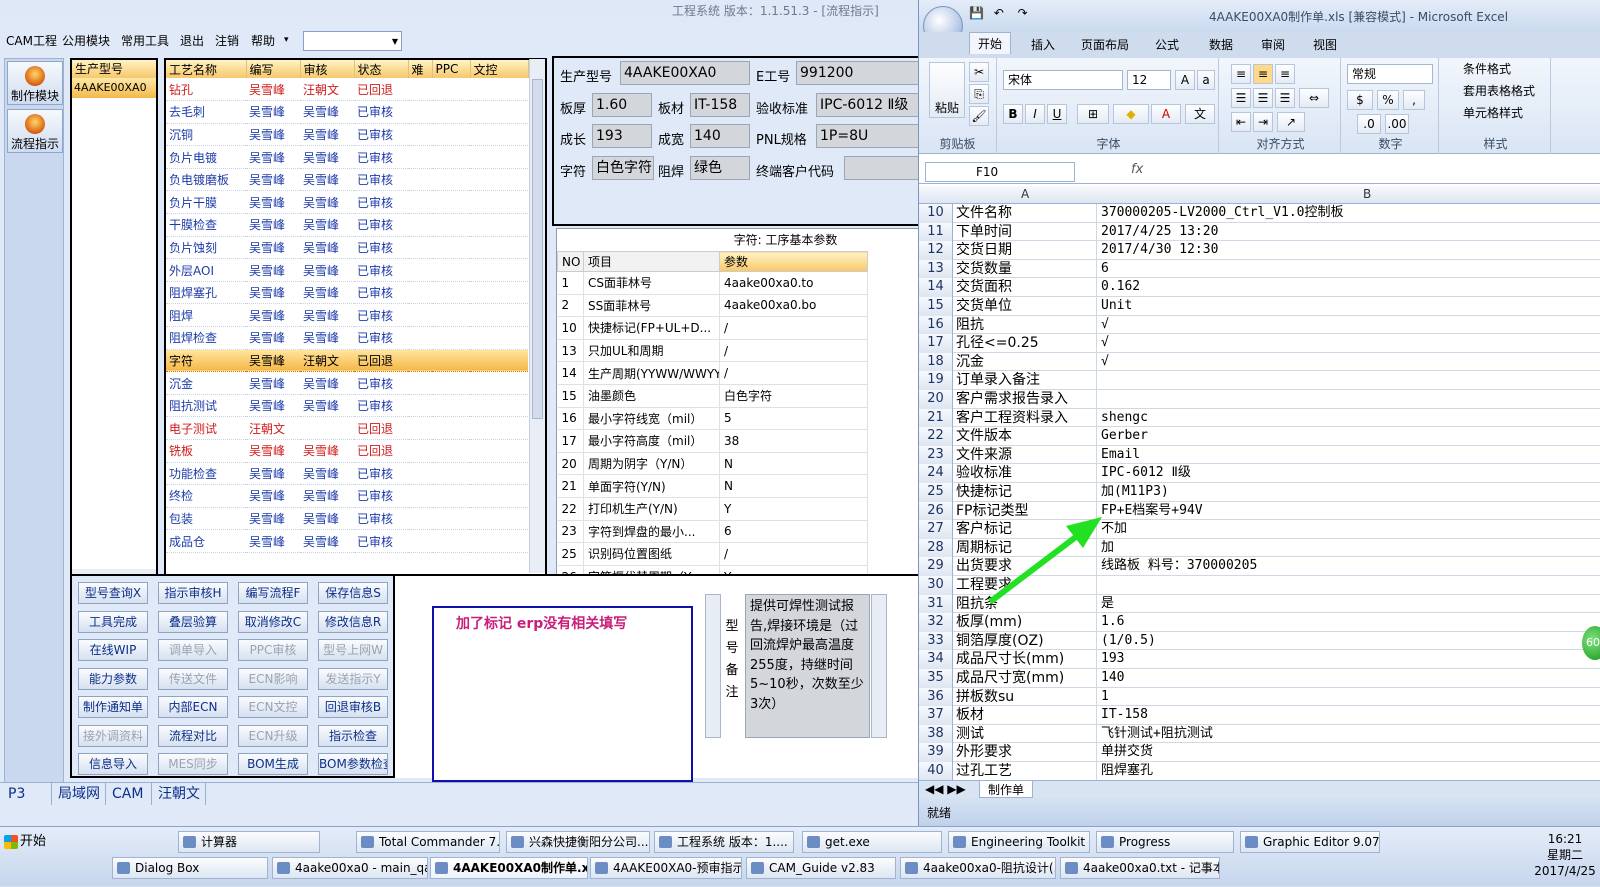  I want to click on cell-a: 成品尺寸宽(mm), so click(1026, 678).